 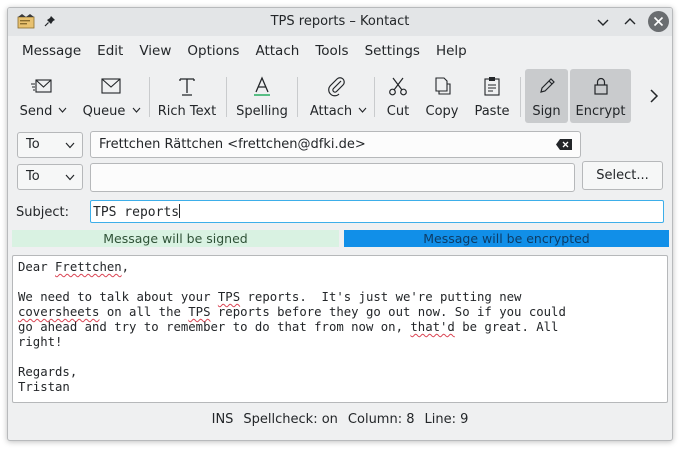 What do you see at coordinates (600, 86) in the screenshot?
I see `encrypt-icon` at bounding box center [600, 86].